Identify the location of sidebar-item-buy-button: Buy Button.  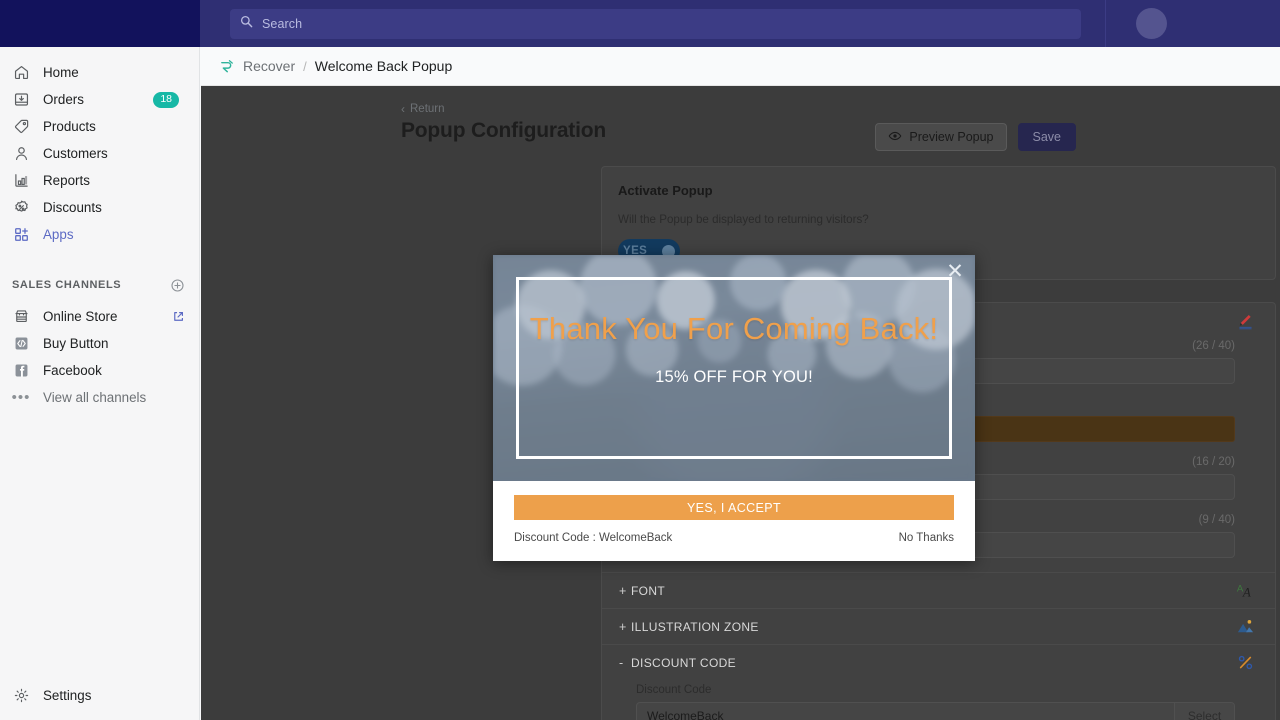
(99, 343).